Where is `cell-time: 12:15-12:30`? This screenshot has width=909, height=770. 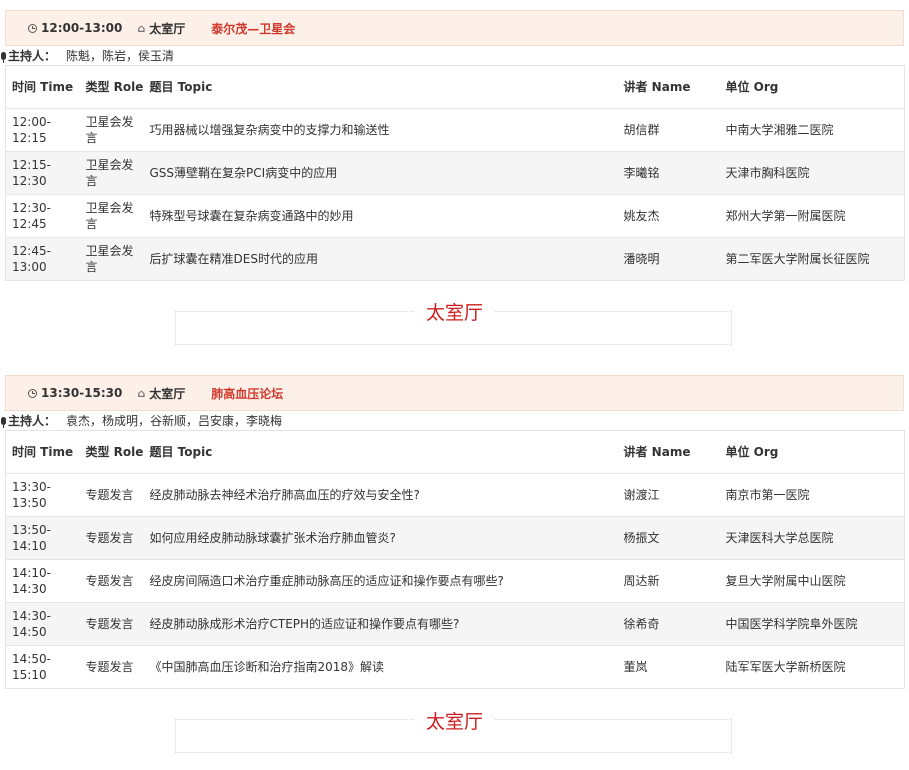 cell-time: 12:15-12:30 is located at coordinates (42, 173).